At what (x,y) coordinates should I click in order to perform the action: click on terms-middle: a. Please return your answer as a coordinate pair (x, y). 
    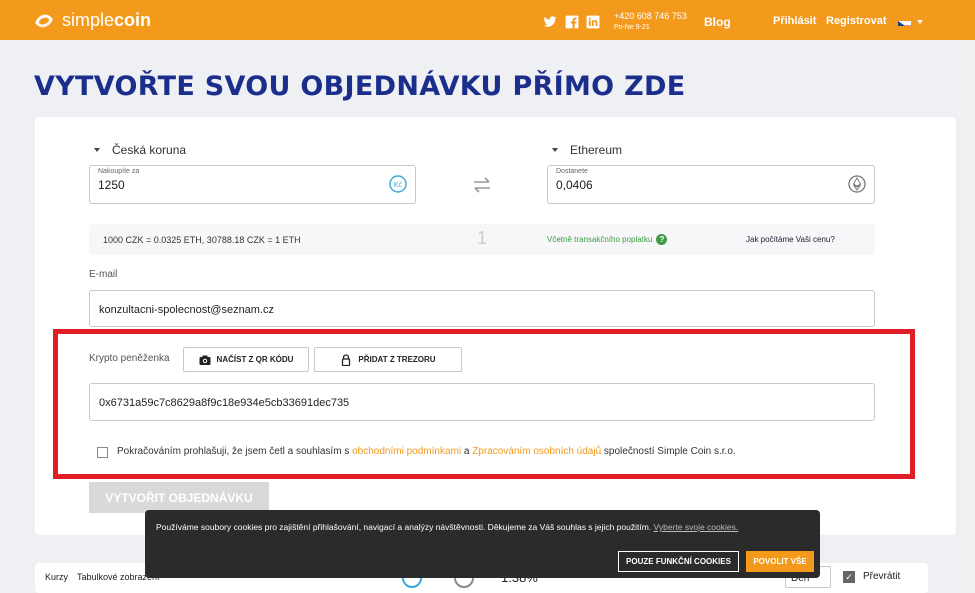
    Looking at the image, I should click on (467, 451).